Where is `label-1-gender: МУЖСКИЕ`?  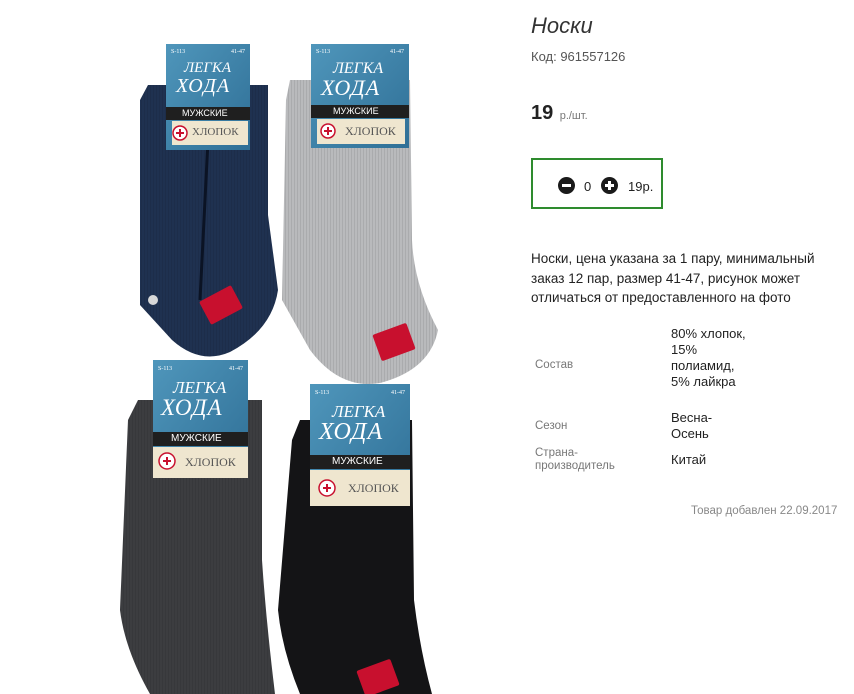
label-1-gender: МУЖСКИЕ is located at coordinates (205, 113).